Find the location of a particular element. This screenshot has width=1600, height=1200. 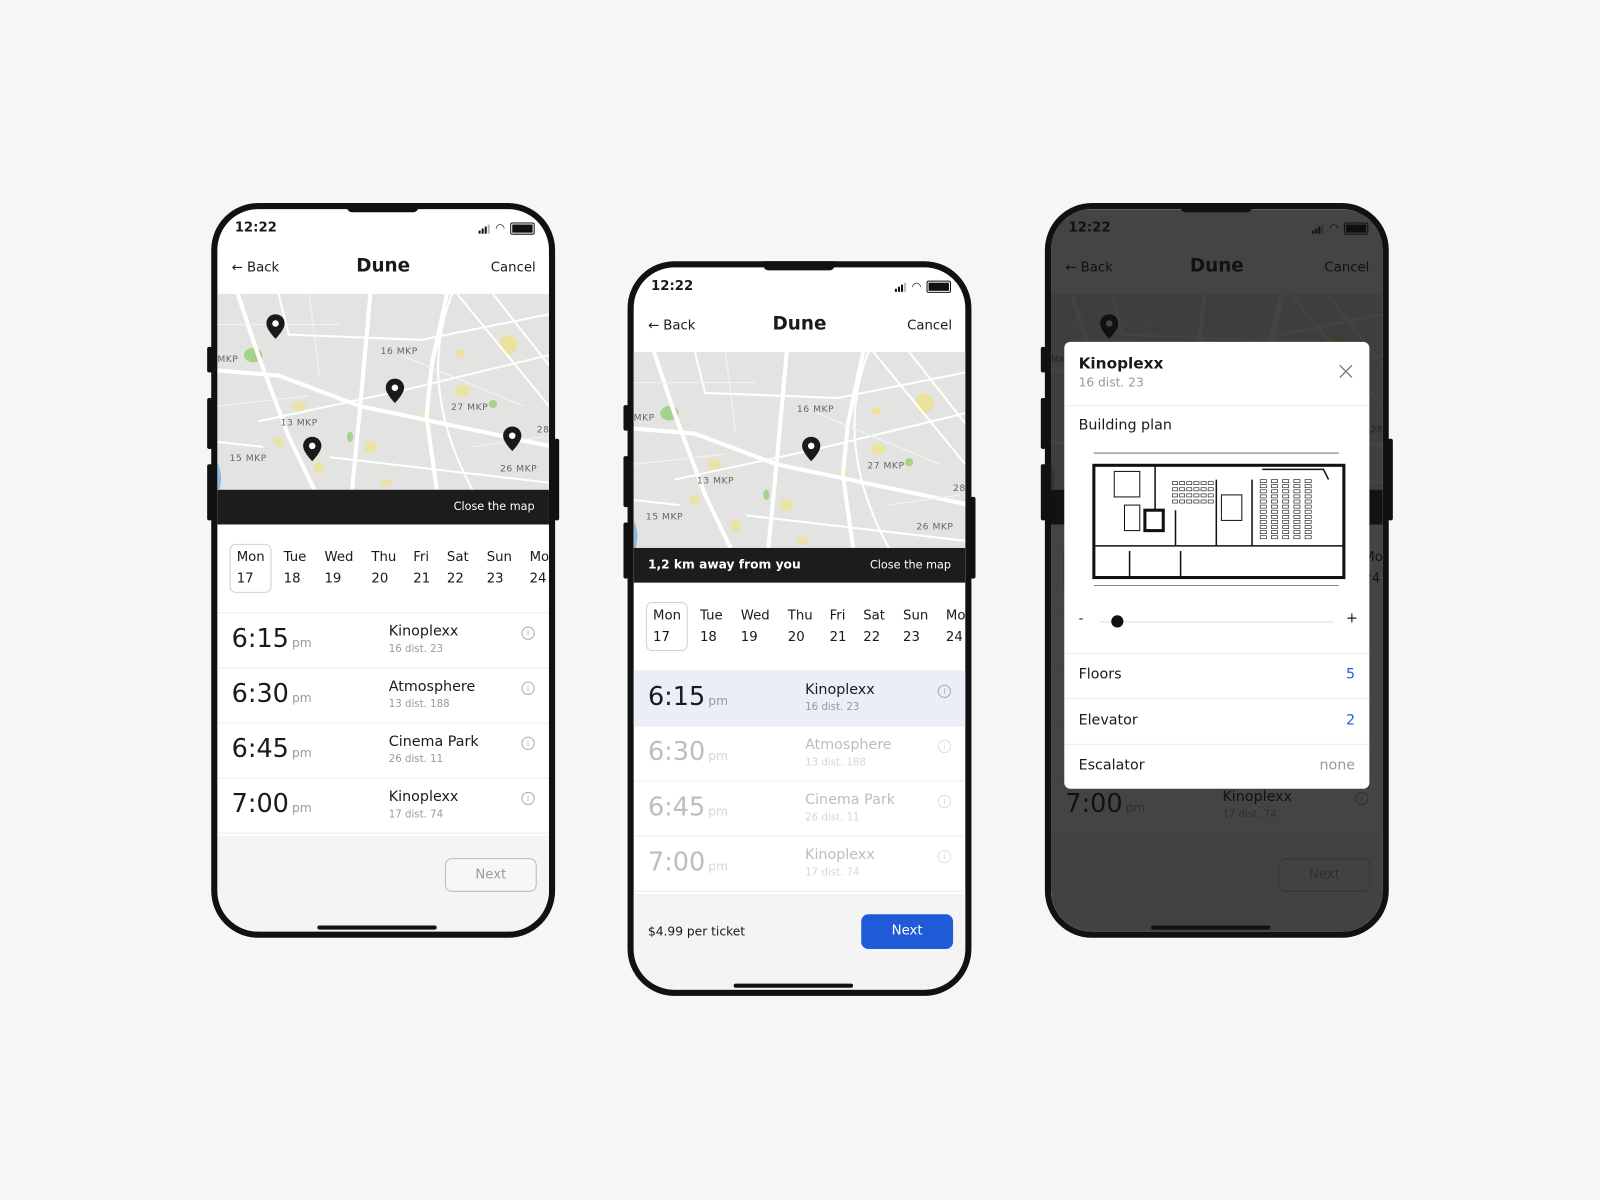

battery-icon is located at coordinates (939, 286).